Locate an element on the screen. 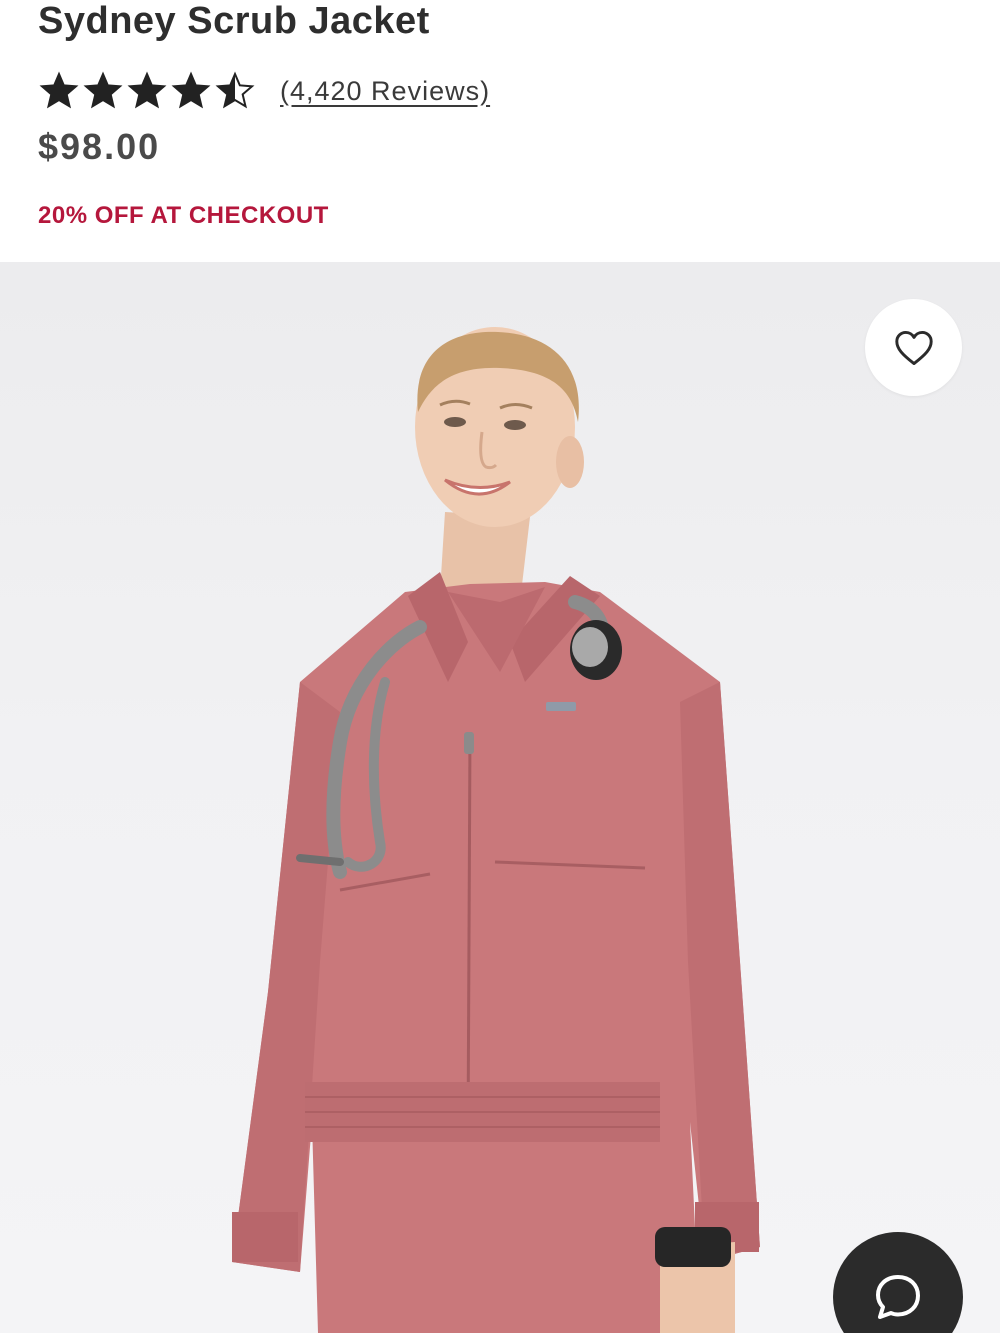 This screenshot has width=1000, height=1333. chat-bubble-icon is located at coordinates (898, 1297).